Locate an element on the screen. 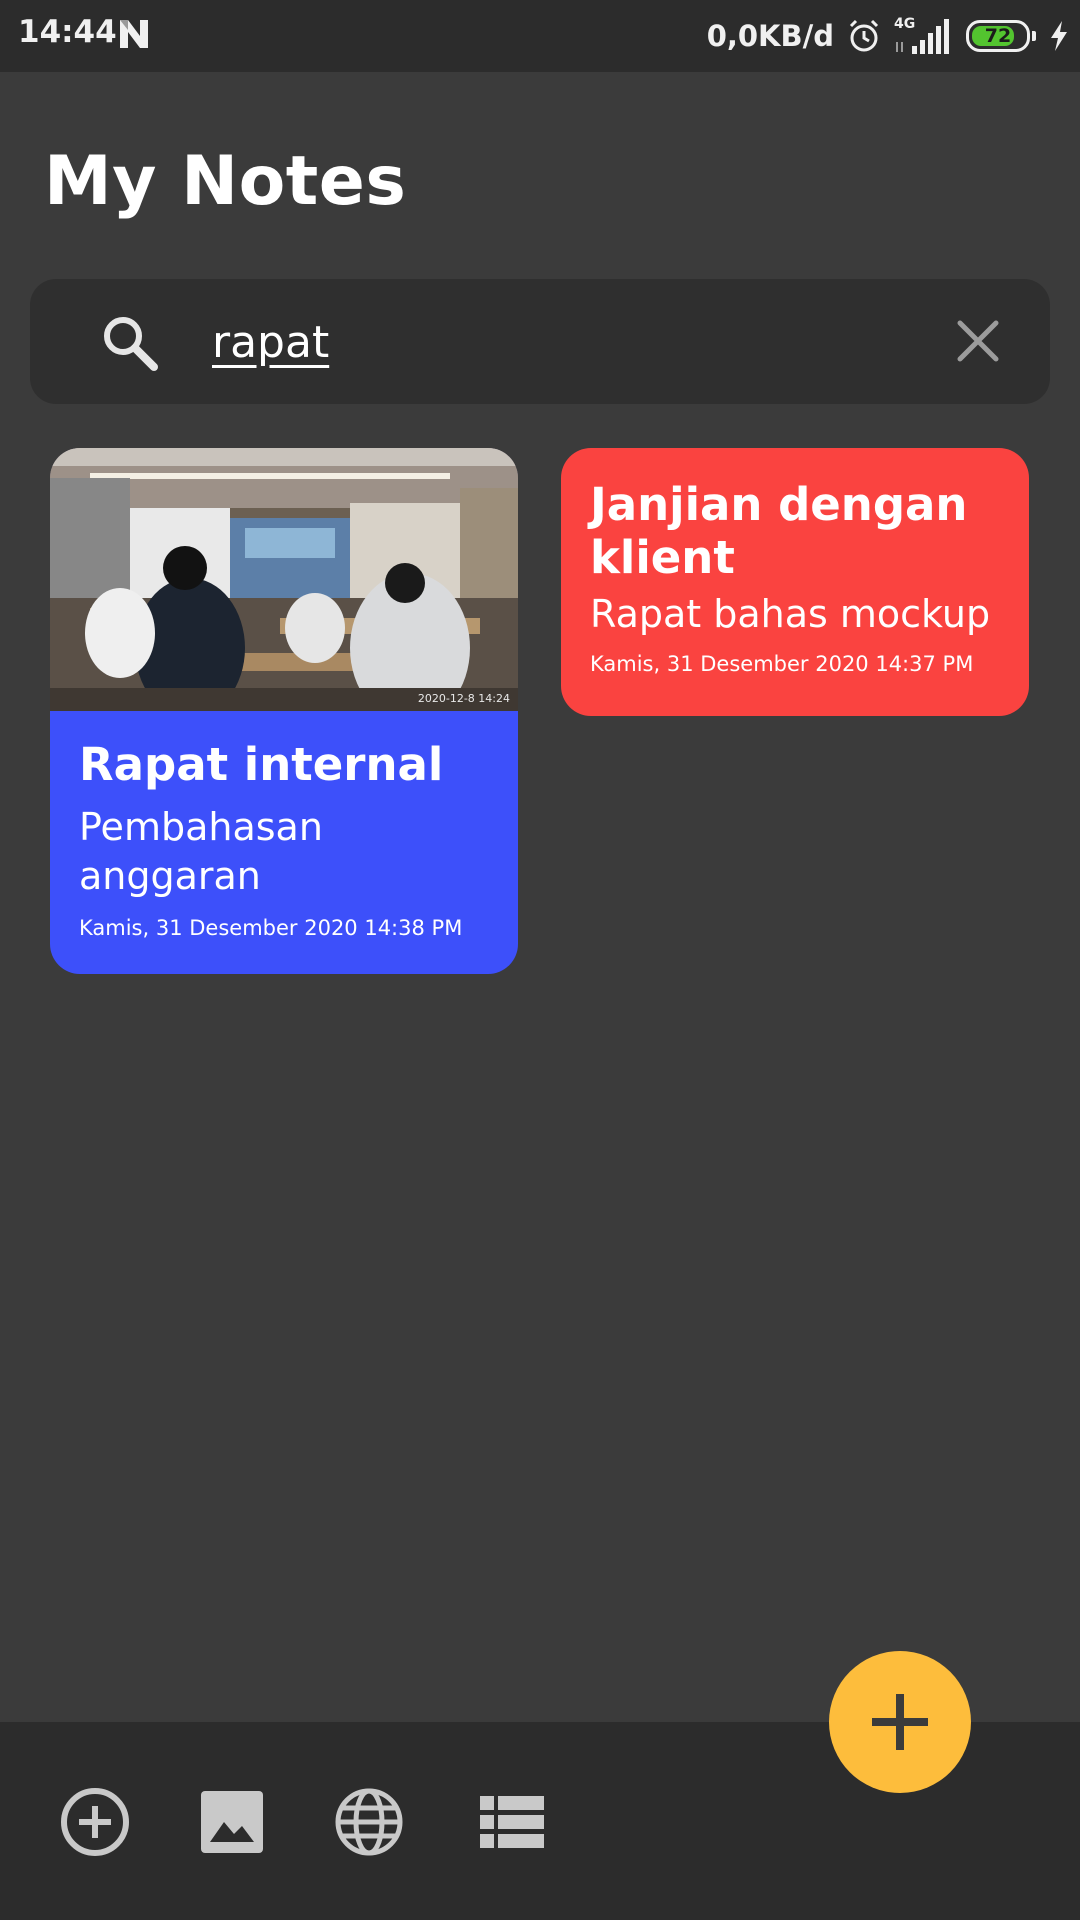 Image resolution: width=1080 pixels, height=1920 pixels. battery-icon: 72 is located at coordinates (998, 36).